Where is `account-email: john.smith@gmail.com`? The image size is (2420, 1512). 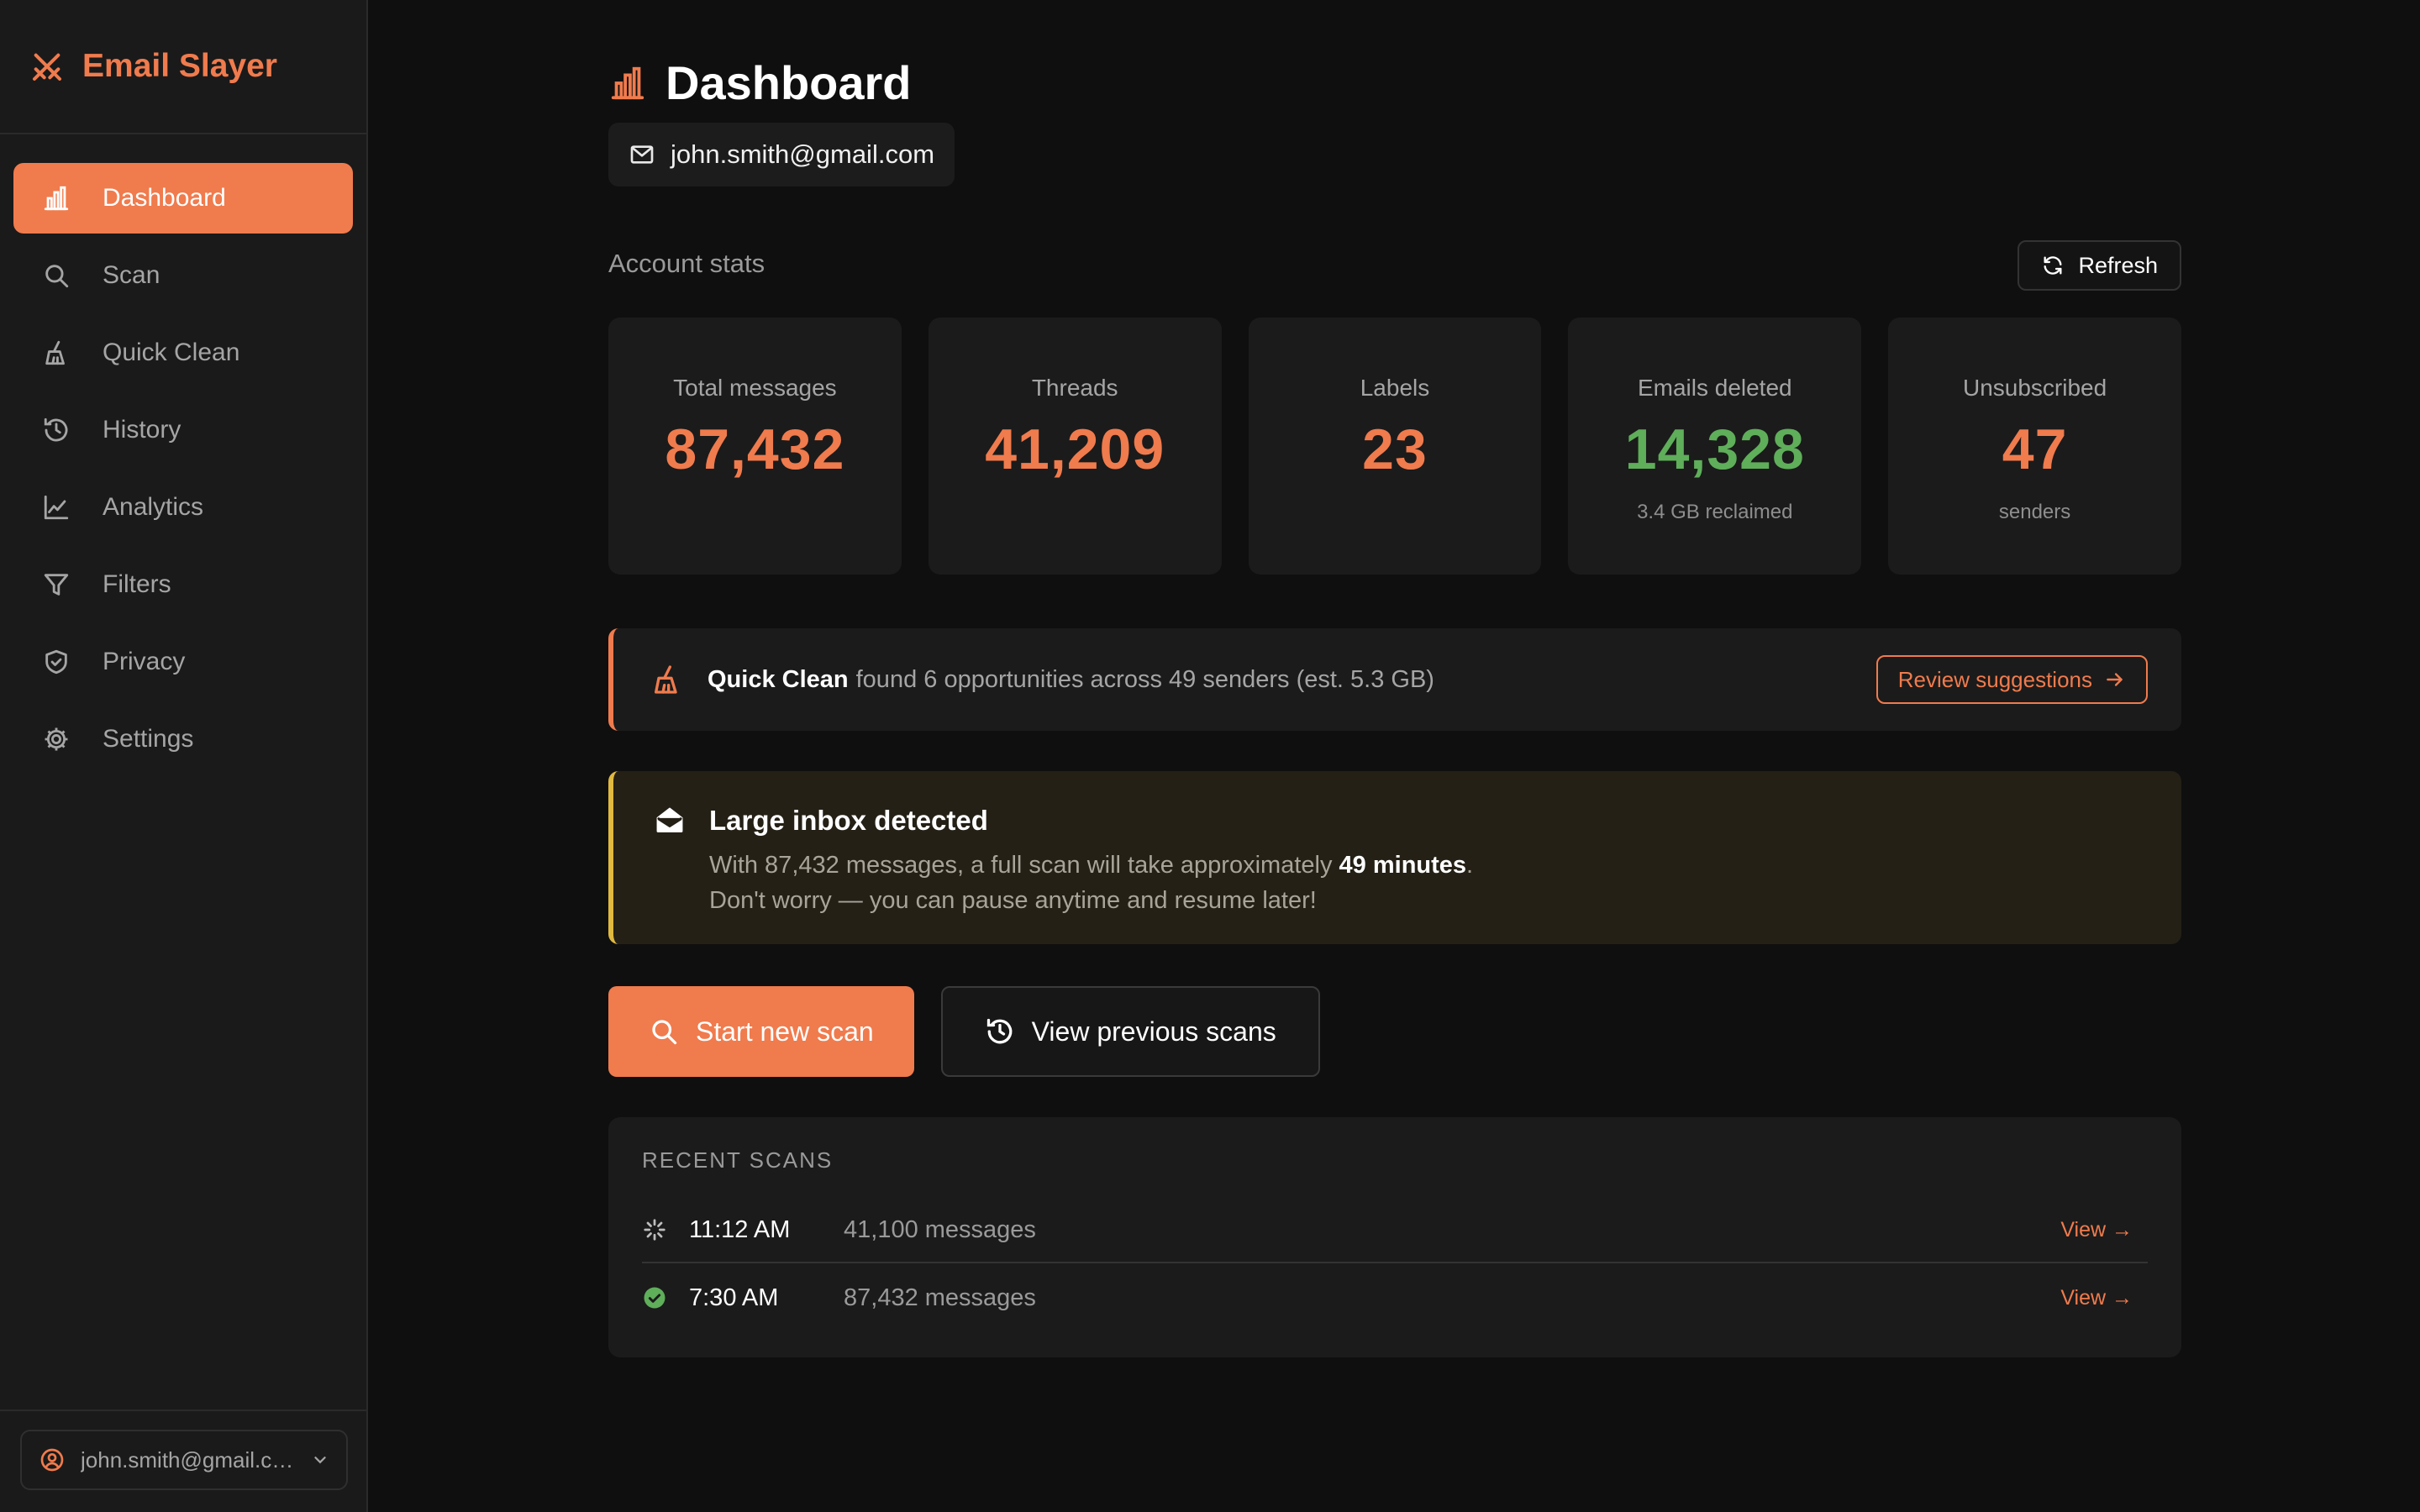
account-email: john.smith@gmail.com is located at coordinates (191, 1459).